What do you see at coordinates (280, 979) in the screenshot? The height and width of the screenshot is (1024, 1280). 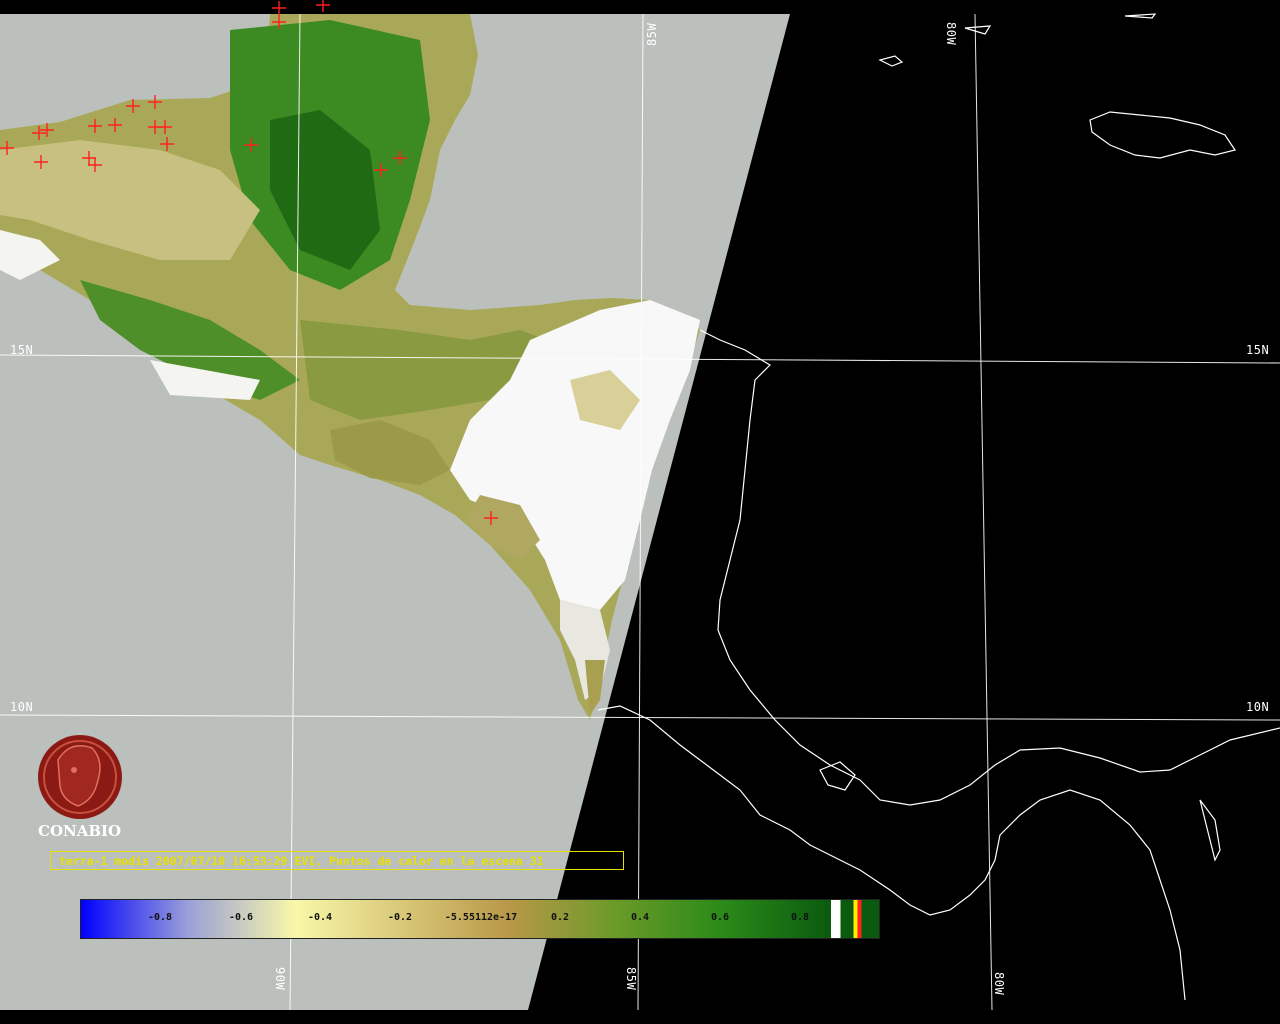 I see `lon-label-90w-bottom: 90W` at bounding box center [280, 979].